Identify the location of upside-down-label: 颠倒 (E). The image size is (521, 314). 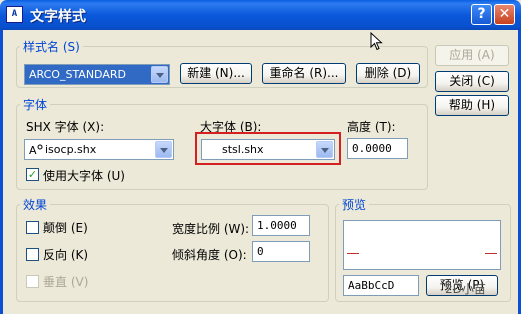
(65, 228).